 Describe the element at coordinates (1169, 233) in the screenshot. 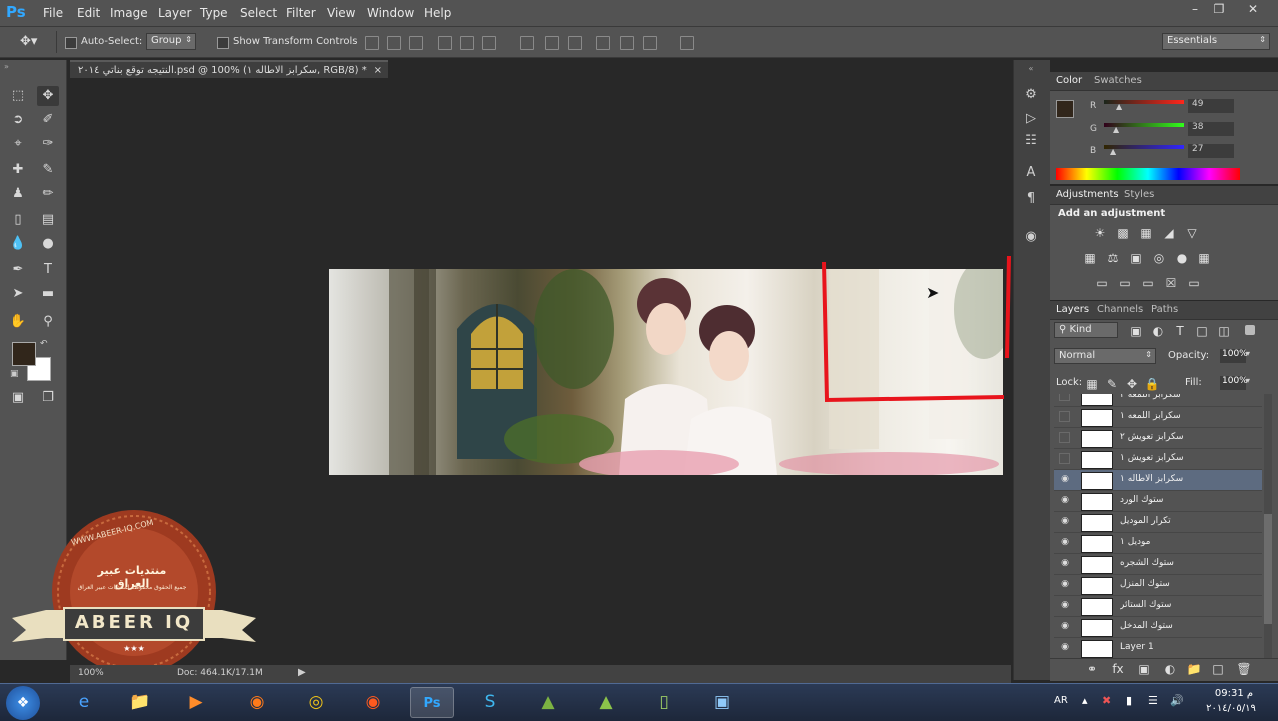

I see `exposure-icon: ◢` at that location.